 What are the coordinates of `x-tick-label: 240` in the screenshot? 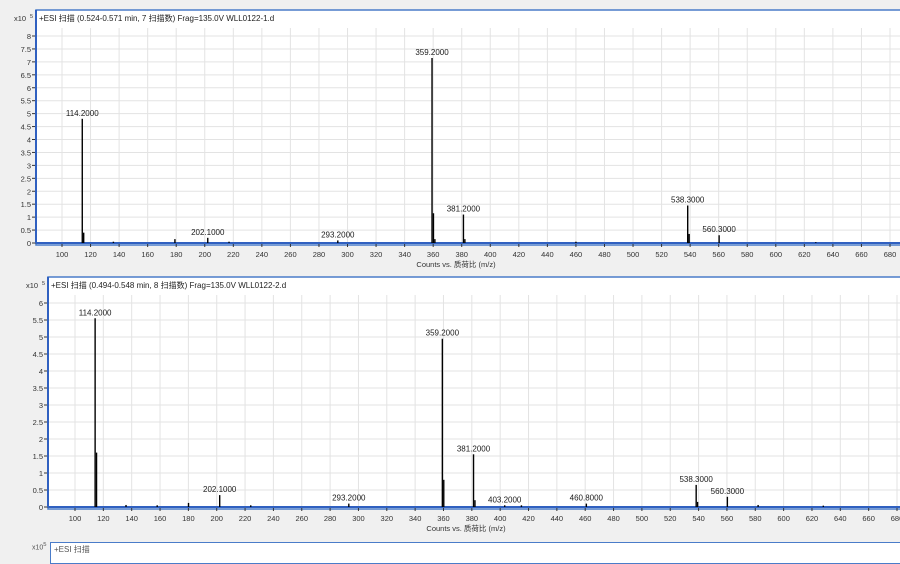 It's located at (262, 254).